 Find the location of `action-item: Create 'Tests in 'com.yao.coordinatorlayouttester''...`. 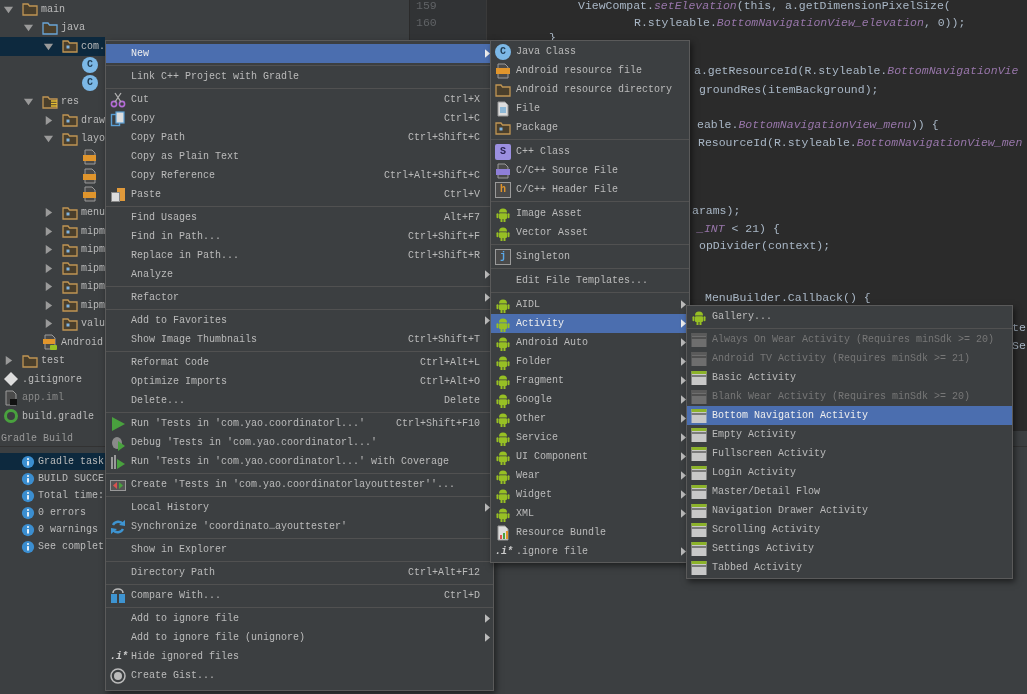

action-item: Create 'Tests in 'com.yao.coordinatorlayouttester''... is located at coordinates (299, 484).